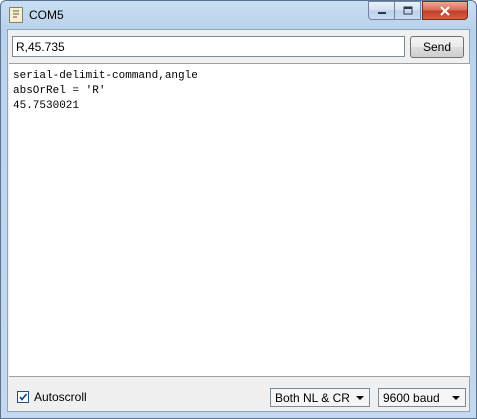  What do you see at coordinates (60, 397) in the screenshot?
I see `autoscroll-label: Autoscroll` at bounding box center [60, 397].